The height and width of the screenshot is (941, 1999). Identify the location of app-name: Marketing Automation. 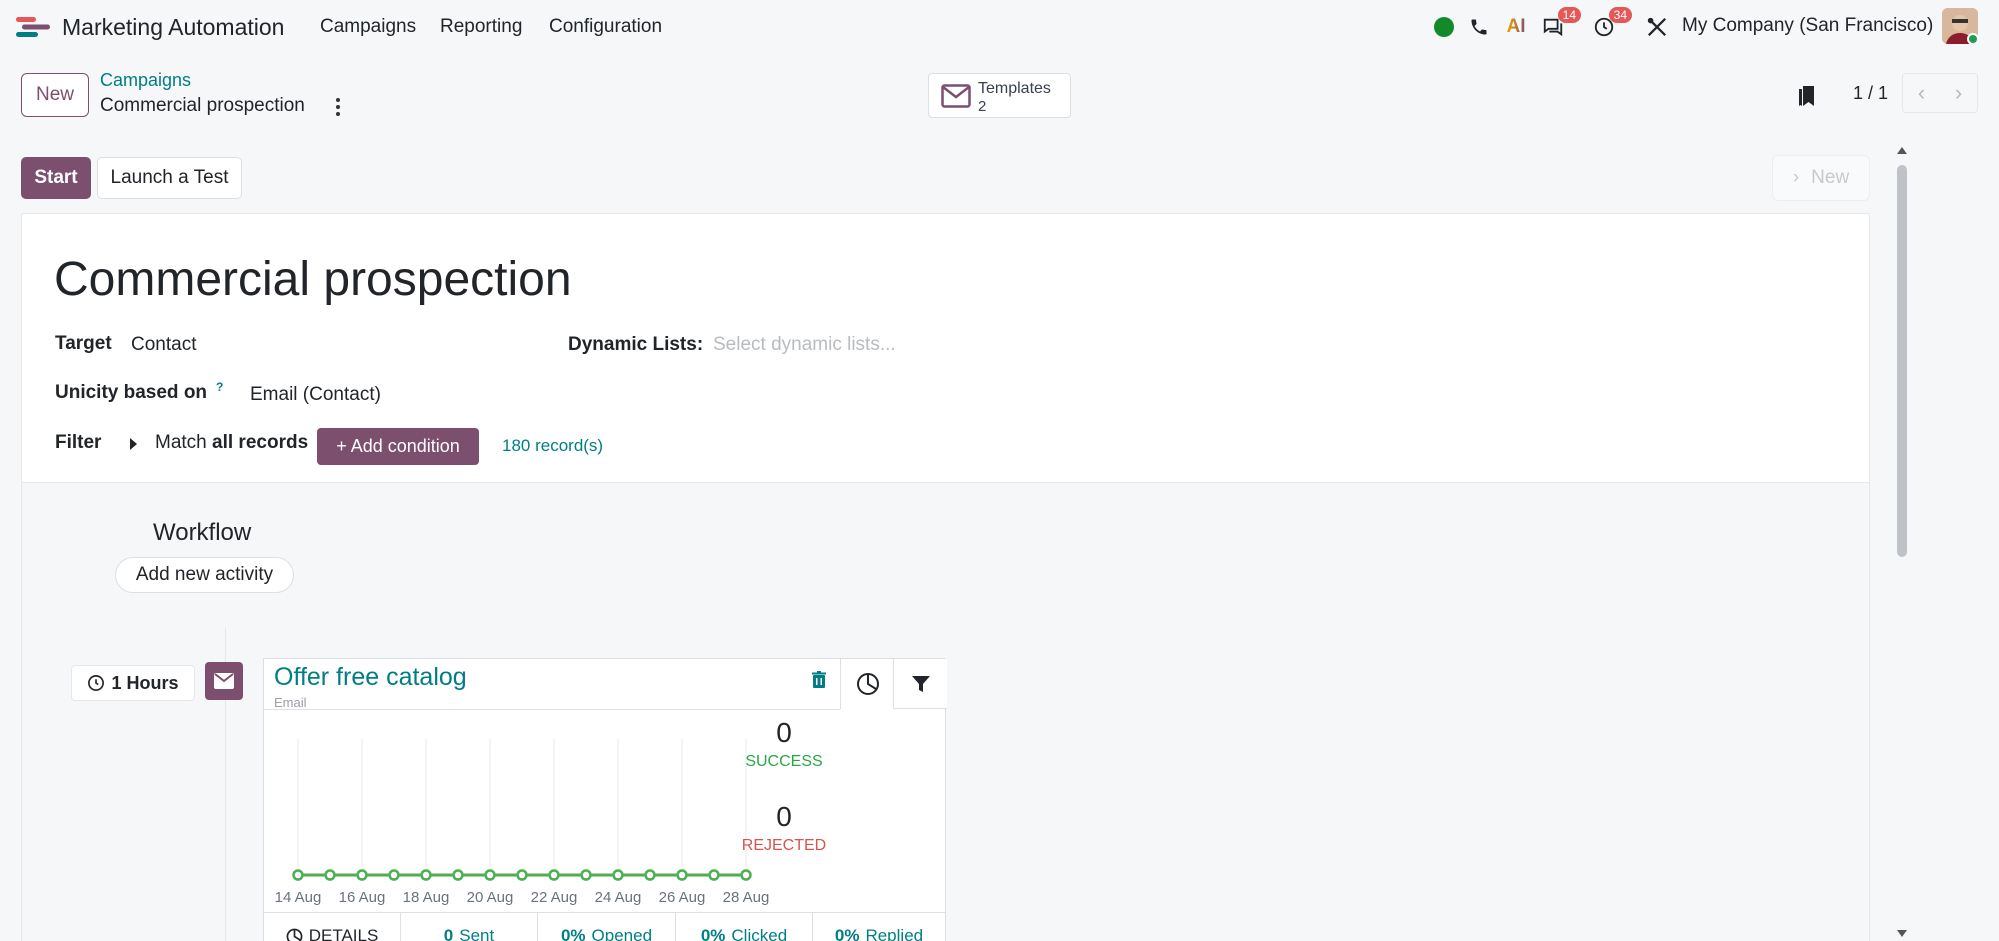
(173, 27).